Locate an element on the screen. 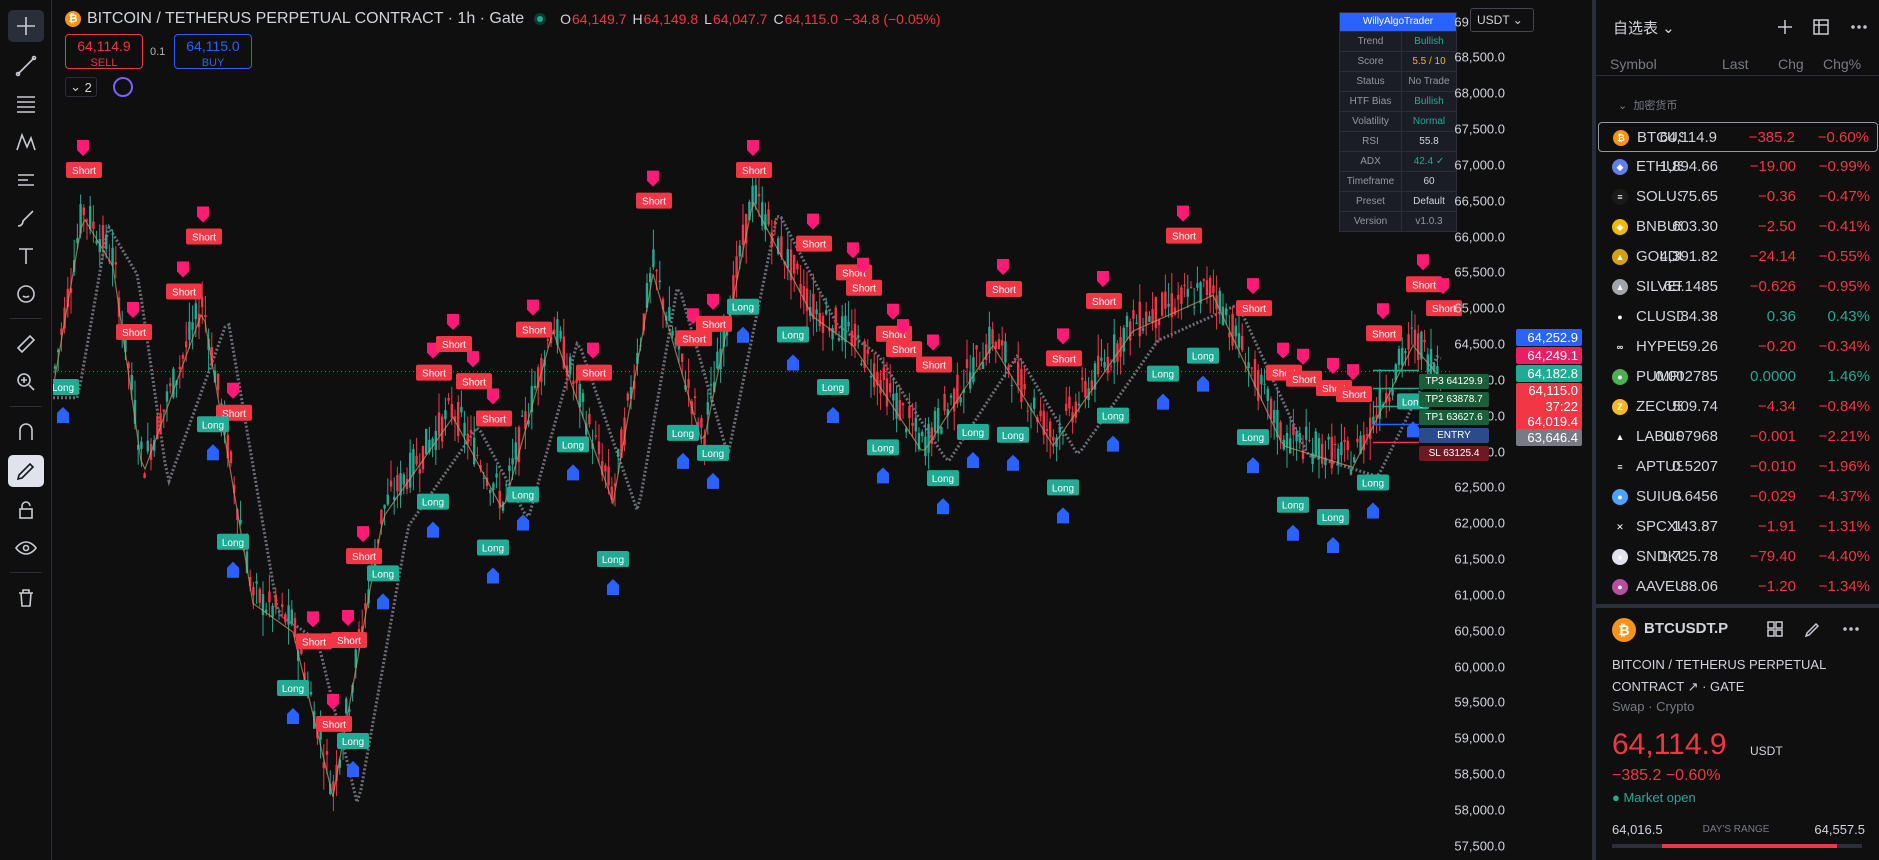 This screenshot has width=1879, height=860. trend-line-icon is located at coordinates (26, 66).